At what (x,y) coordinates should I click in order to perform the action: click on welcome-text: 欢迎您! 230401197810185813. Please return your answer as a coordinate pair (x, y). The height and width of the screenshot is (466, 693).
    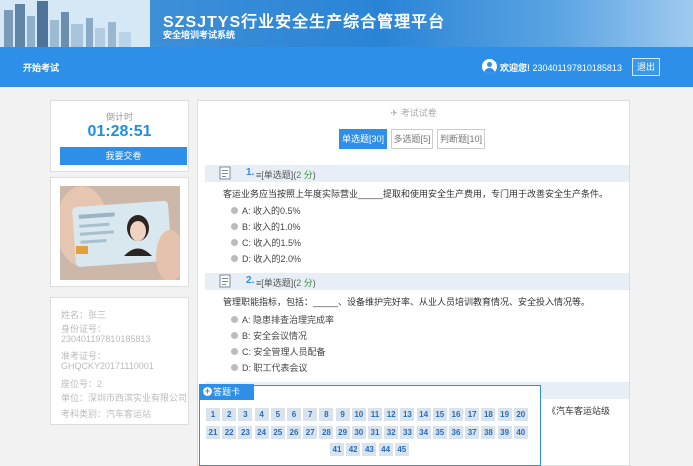
    Looking at the image, I should click on (561, 67).